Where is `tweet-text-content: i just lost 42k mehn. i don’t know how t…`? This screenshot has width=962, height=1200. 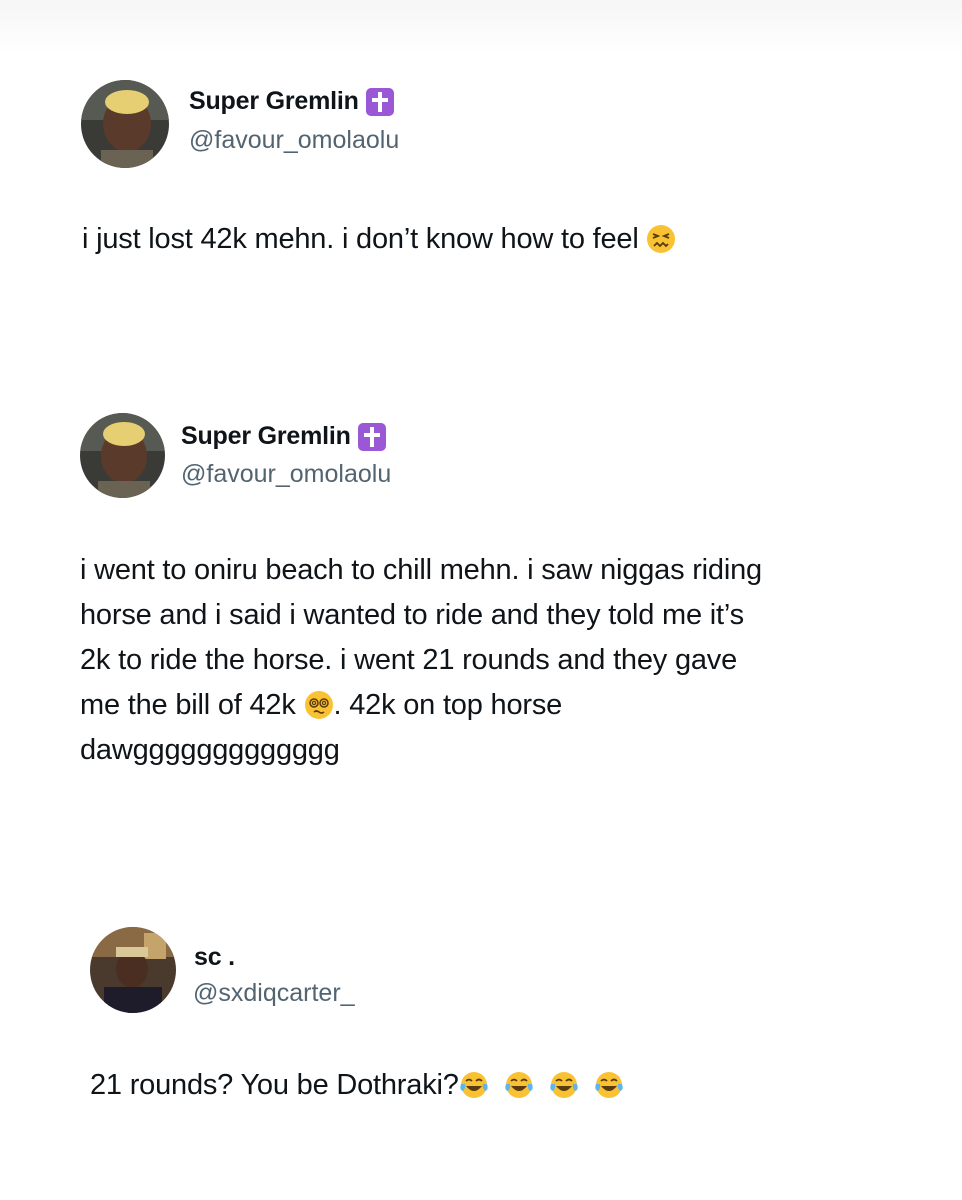
tweet-text-content: i just lost 42k mehn. i don’t know how t… is located at coordinates (360, 239).